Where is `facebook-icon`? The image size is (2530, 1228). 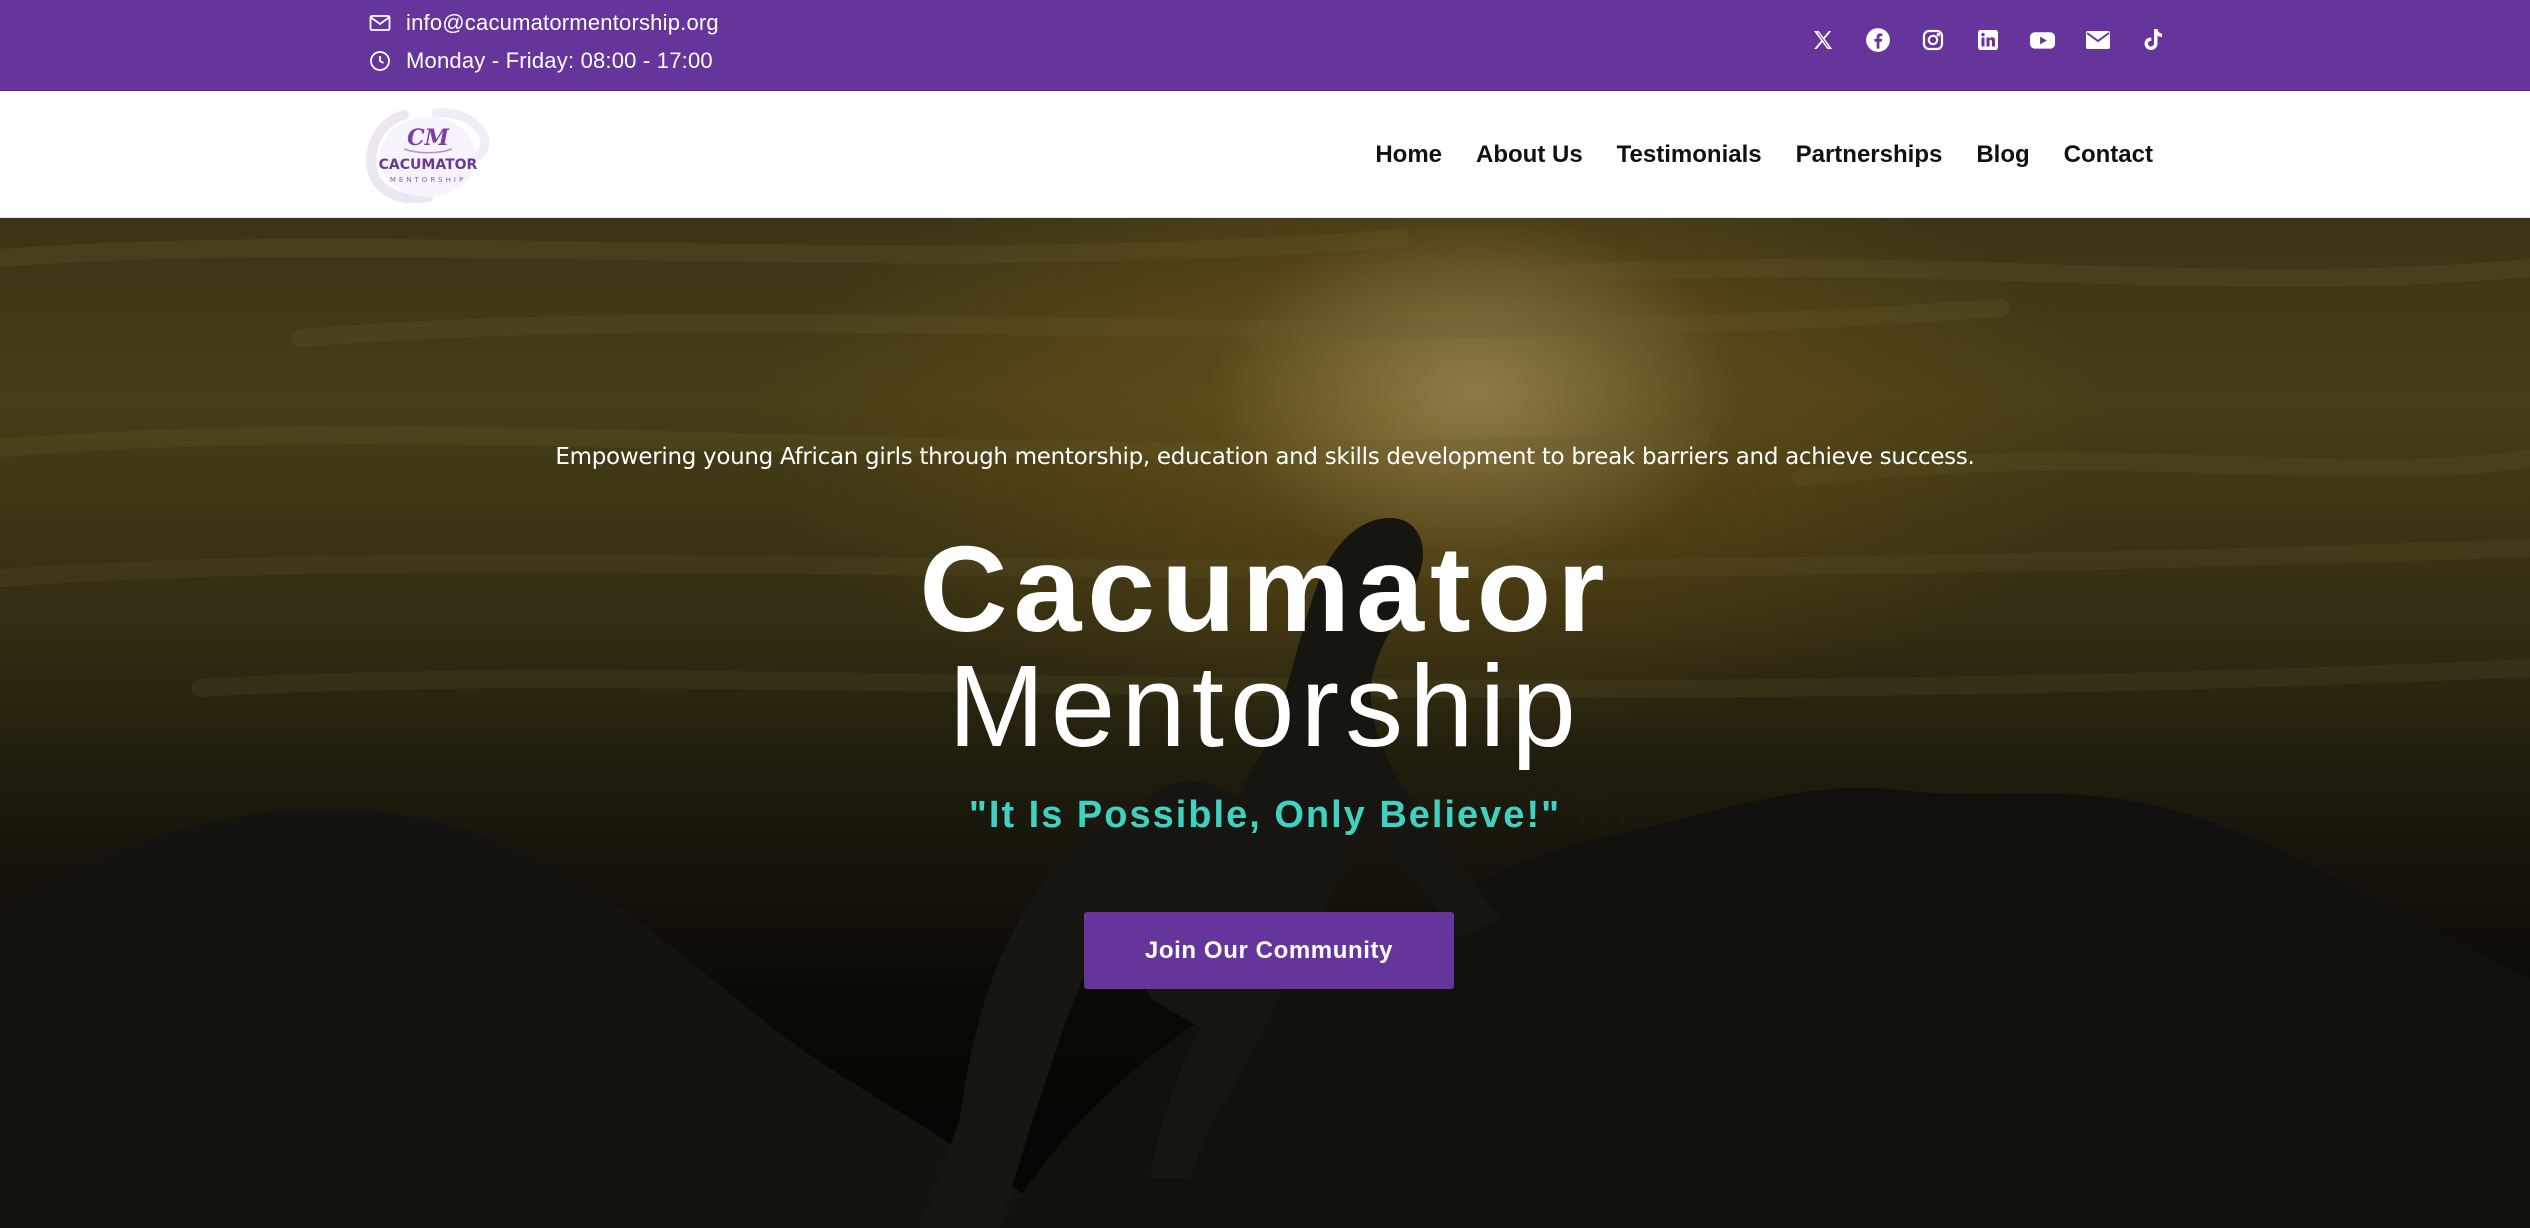 facebook-icon is located at coordinates (1877, 39).